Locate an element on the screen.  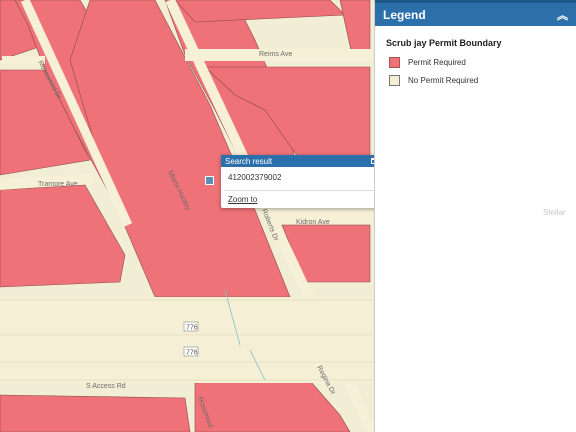
road-label: S Access Rd is located at coordinates (106, 386).